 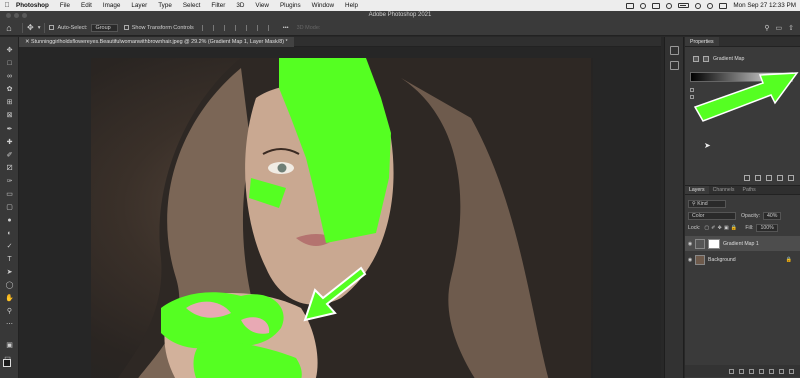 I want to click on menu-edit: Edit, so click(x=87, y=5).